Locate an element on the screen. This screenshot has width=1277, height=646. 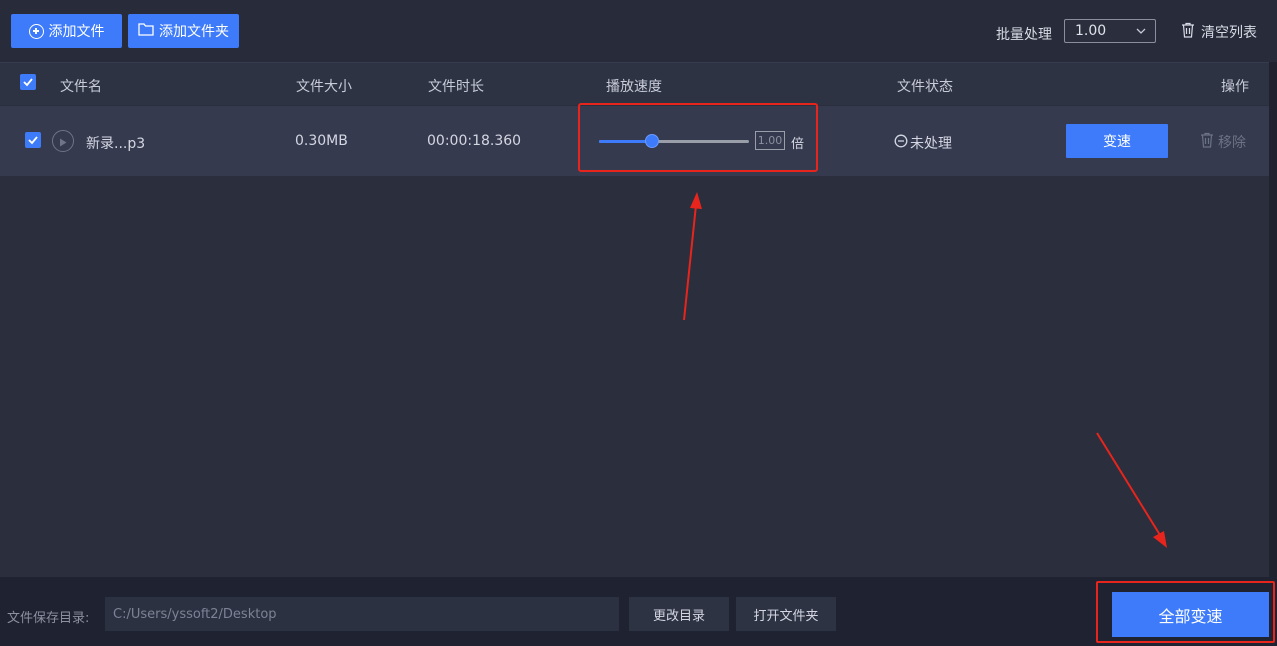
toolbar: 添加文件 添加文件夹 批量处理 1.00 清空列表 is located at coordinates (638, 31).